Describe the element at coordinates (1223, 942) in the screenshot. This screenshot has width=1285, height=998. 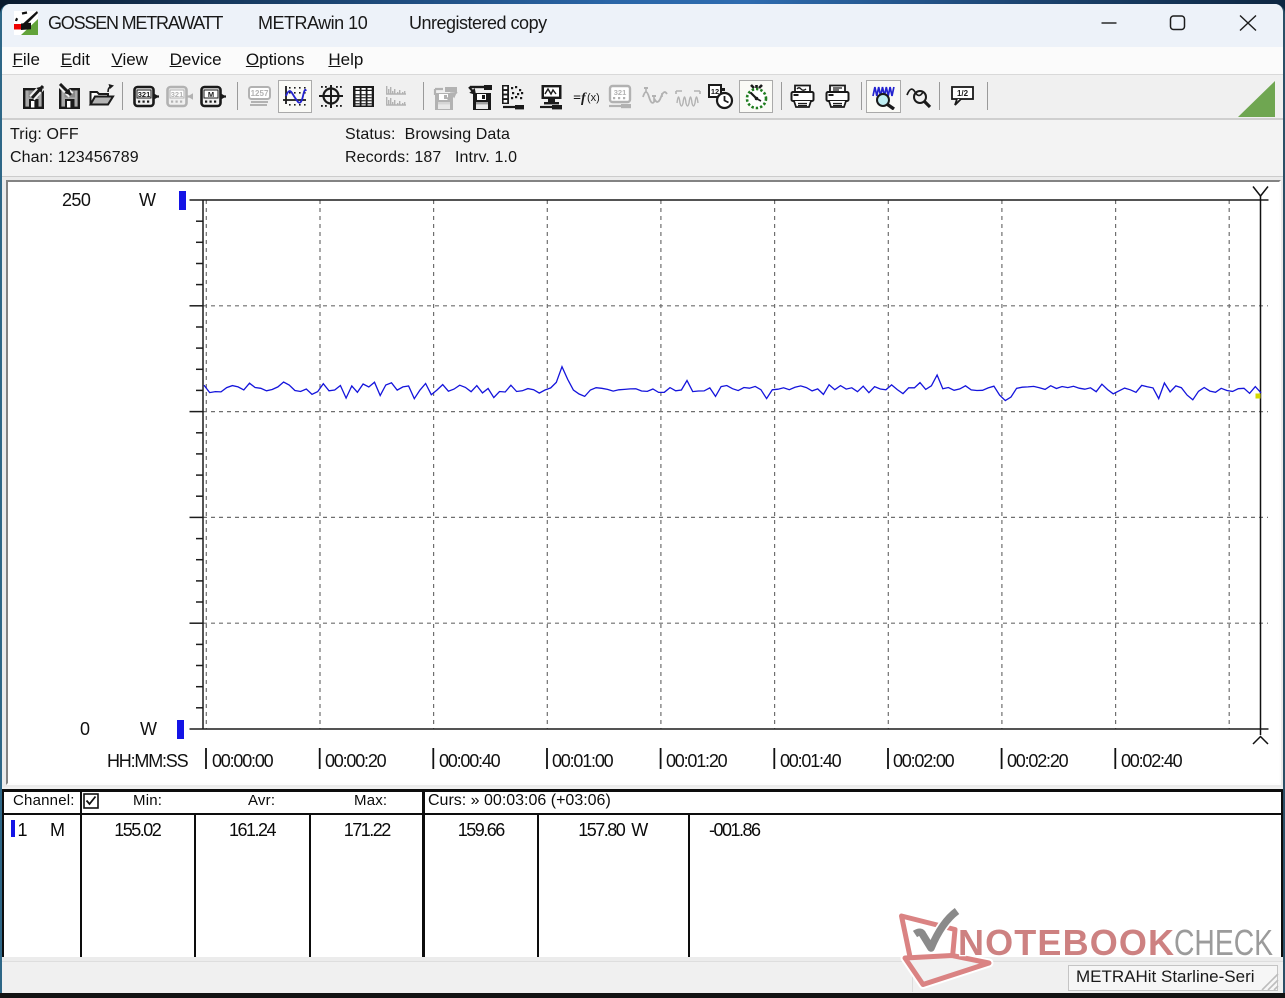
I see `svg-text: CHECK` at that location.